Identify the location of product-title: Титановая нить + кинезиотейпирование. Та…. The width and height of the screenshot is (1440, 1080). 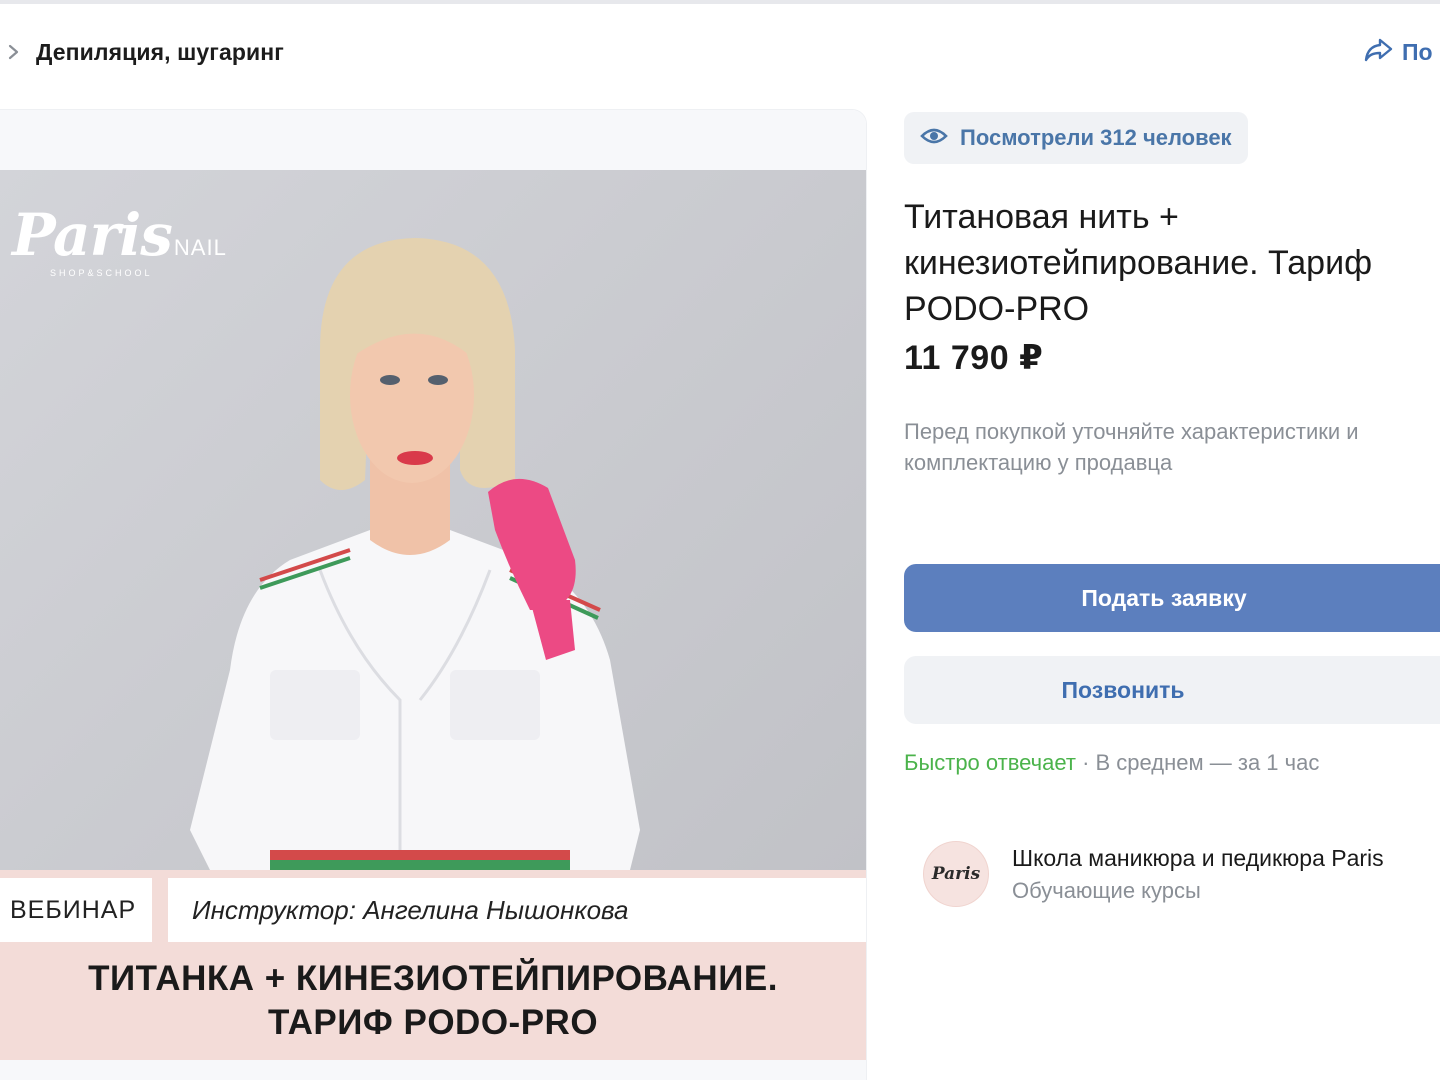
(1138, 263).